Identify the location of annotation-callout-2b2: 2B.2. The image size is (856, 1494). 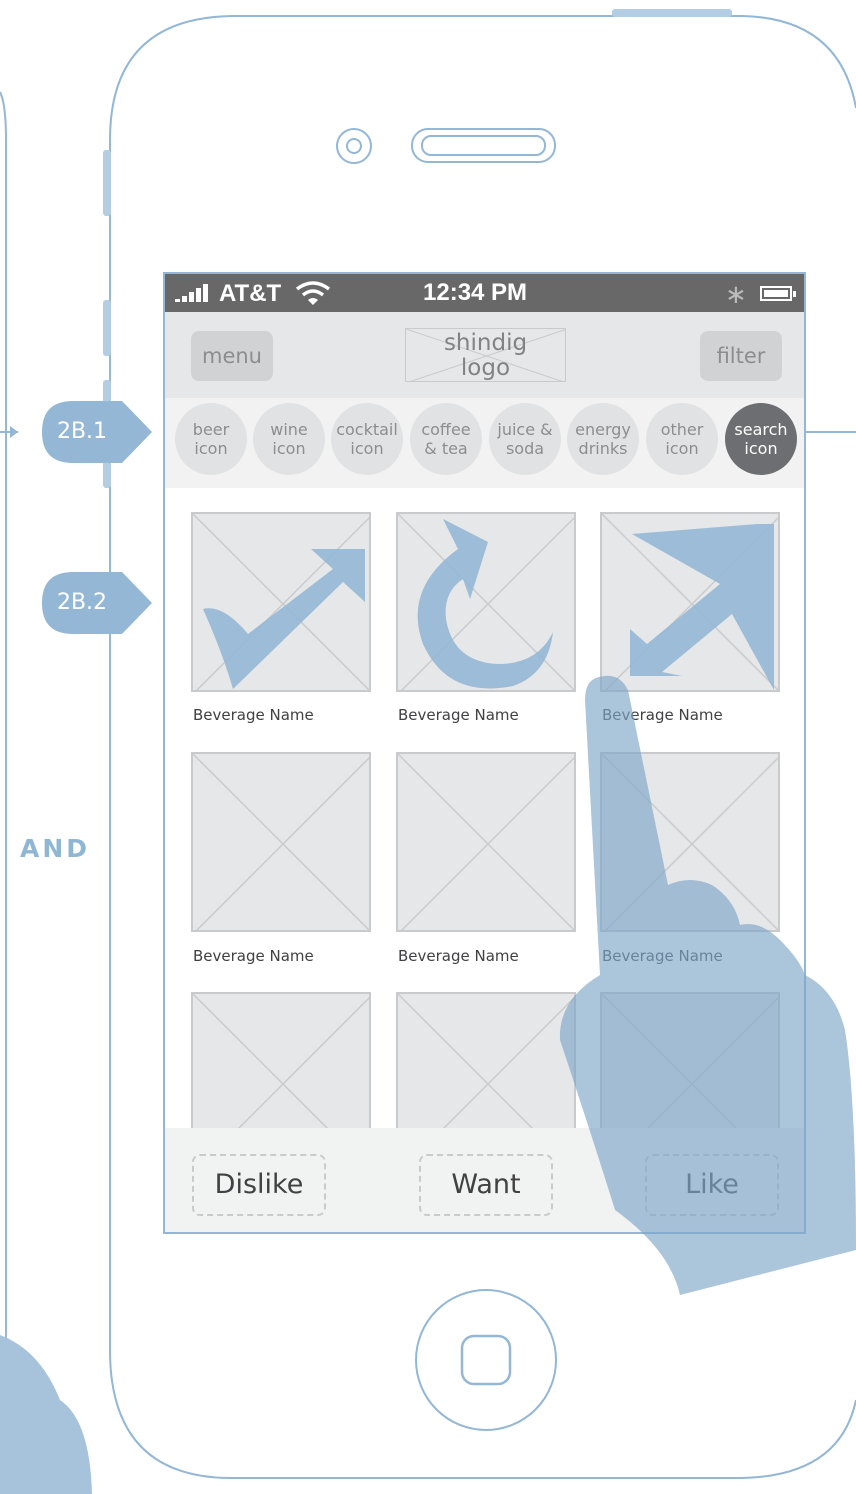
(97, 603).